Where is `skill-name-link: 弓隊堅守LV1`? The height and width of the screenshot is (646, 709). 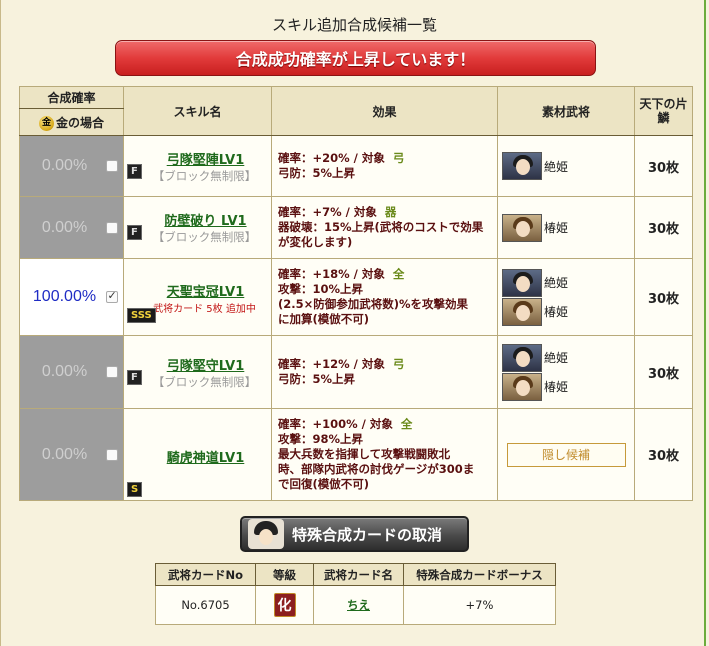 skill-name-link: 弓隊堅守LV1 is located at coordinates (205, 364).